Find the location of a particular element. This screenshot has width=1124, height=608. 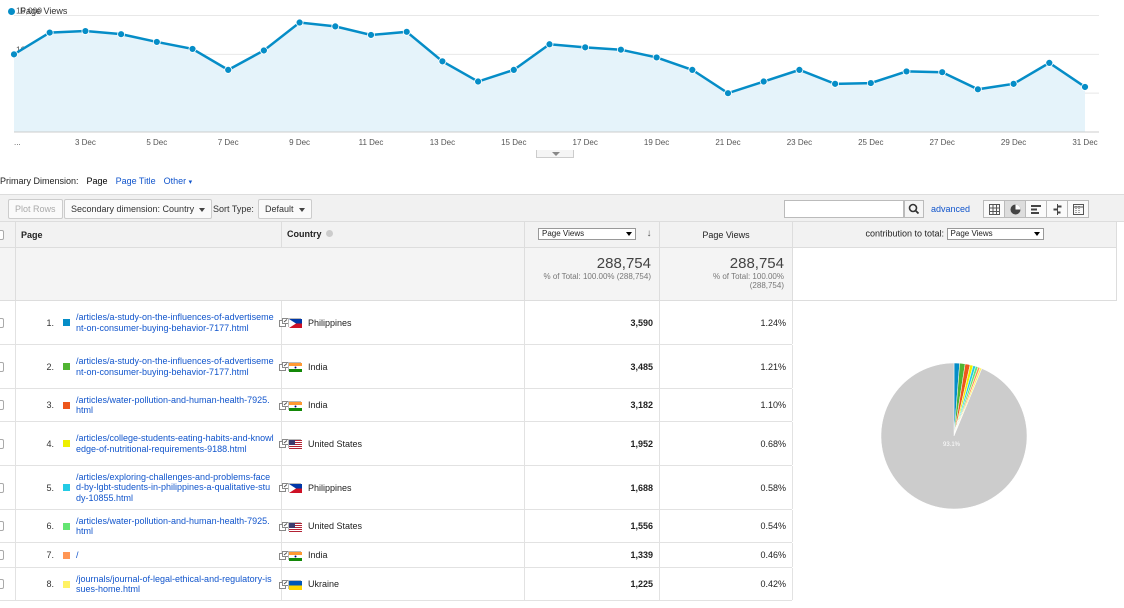

metric-select: Page Views is located at coordinates (587, 234).